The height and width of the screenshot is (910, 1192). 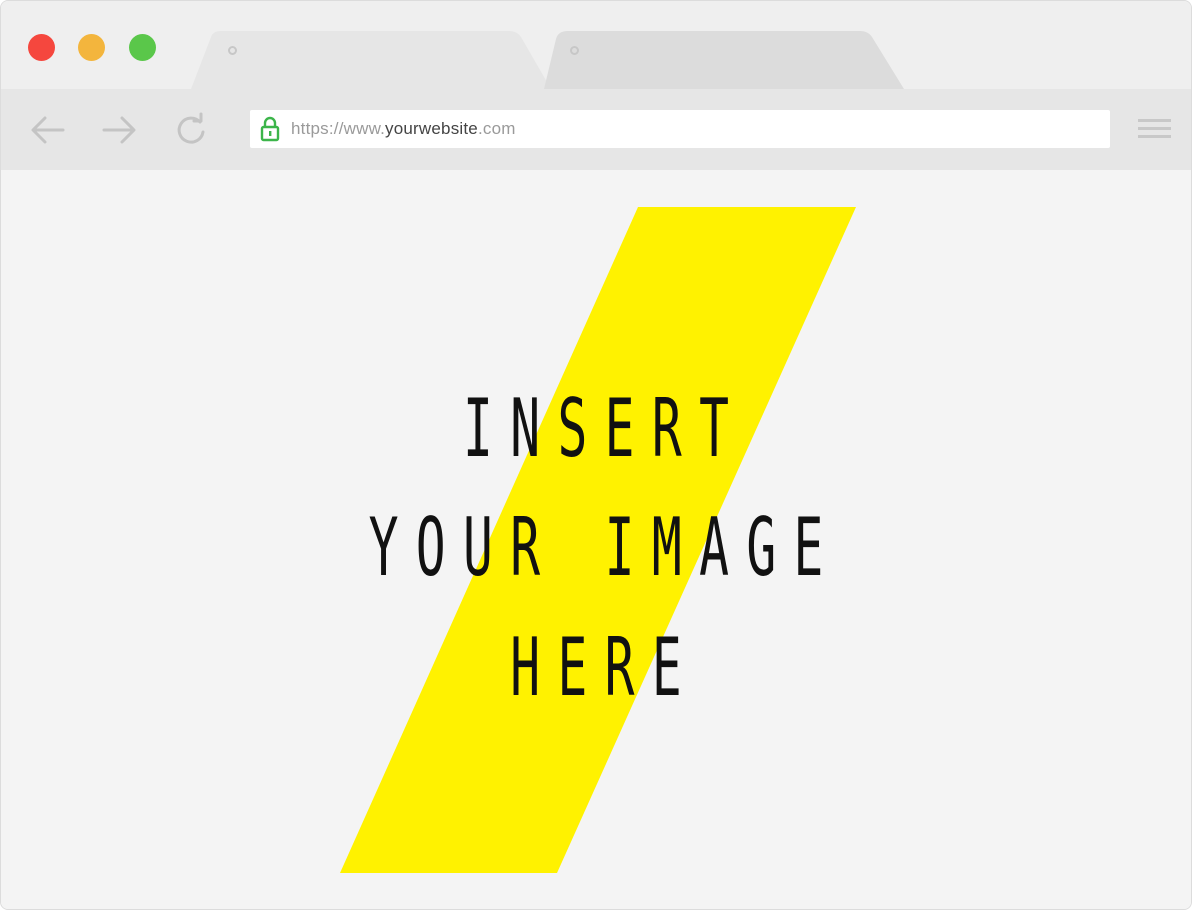 What do you see at coordinates (604, 547) in the screenshot?
I see `headline-line-2: YOUR IMAGE` at bounding box center [604, 547].